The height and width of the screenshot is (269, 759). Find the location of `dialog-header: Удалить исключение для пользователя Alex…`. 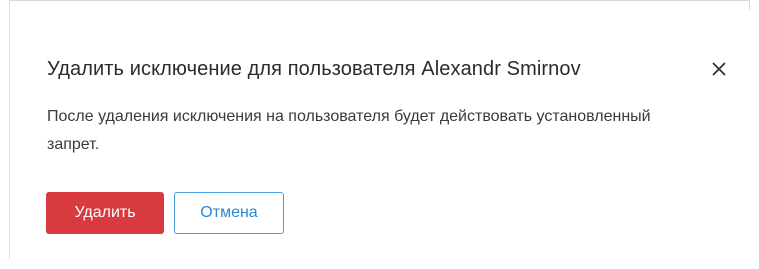

dialog-header: Удалить исключение для пользователя Alex… is located at coordinates (389, 69).